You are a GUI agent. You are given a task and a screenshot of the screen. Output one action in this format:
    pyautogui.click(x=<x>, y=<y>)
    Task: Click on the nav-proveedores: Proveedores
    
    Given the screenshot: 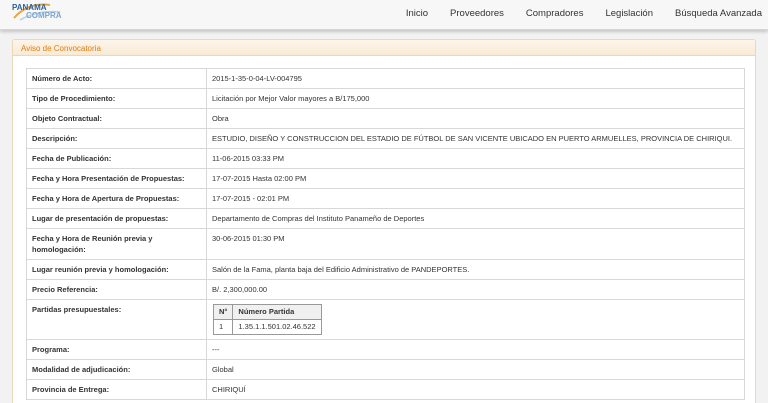 What is the action you would take?
    pyautogui.click(x=477, y=13)
    